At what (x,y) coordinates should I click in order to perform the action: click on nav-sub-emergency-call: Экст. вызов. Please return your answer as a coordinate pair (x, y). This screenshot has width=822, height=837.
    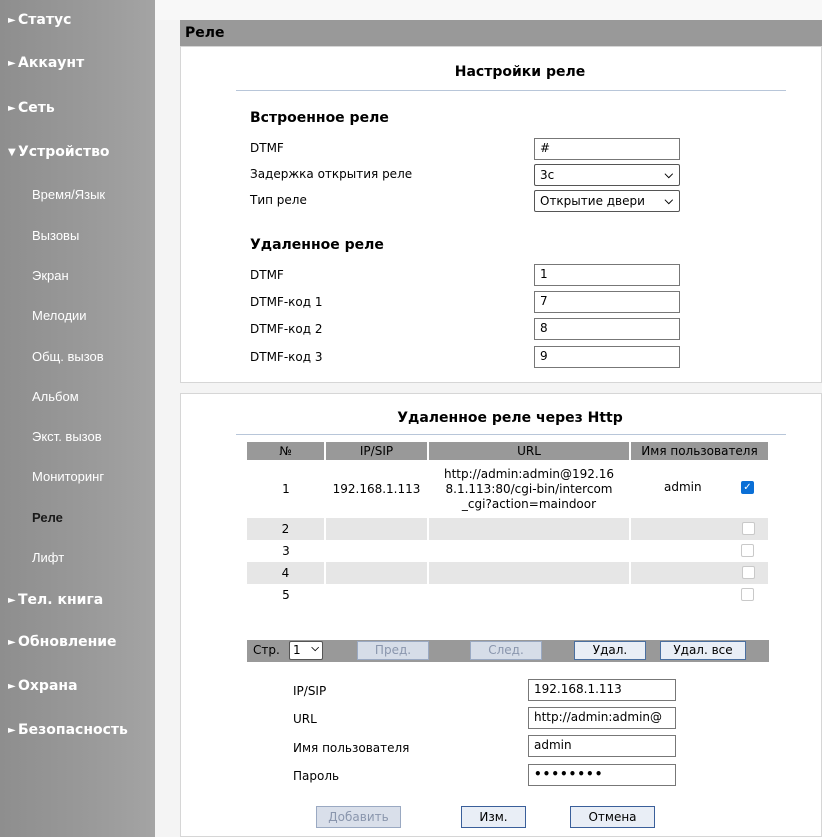
    Looking at the image, I should click on (77, 436).